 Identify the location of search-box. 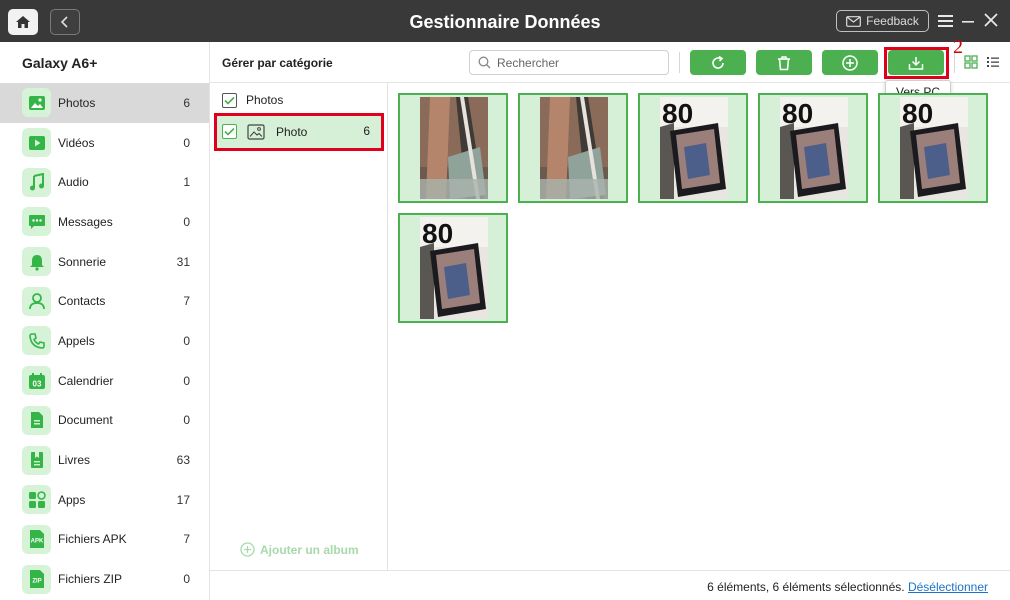
(569, 62).